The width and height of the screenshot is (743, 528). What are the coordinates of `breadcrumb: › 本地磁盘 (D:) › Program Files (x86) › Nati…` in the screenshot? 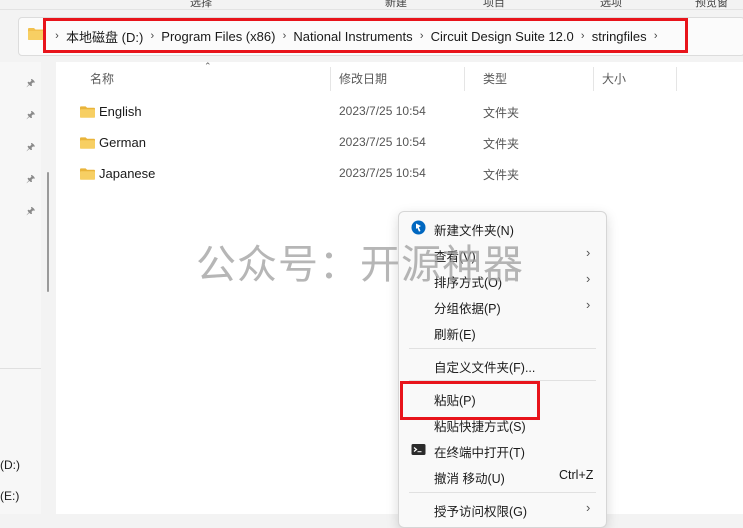 It's located at (356, 36).